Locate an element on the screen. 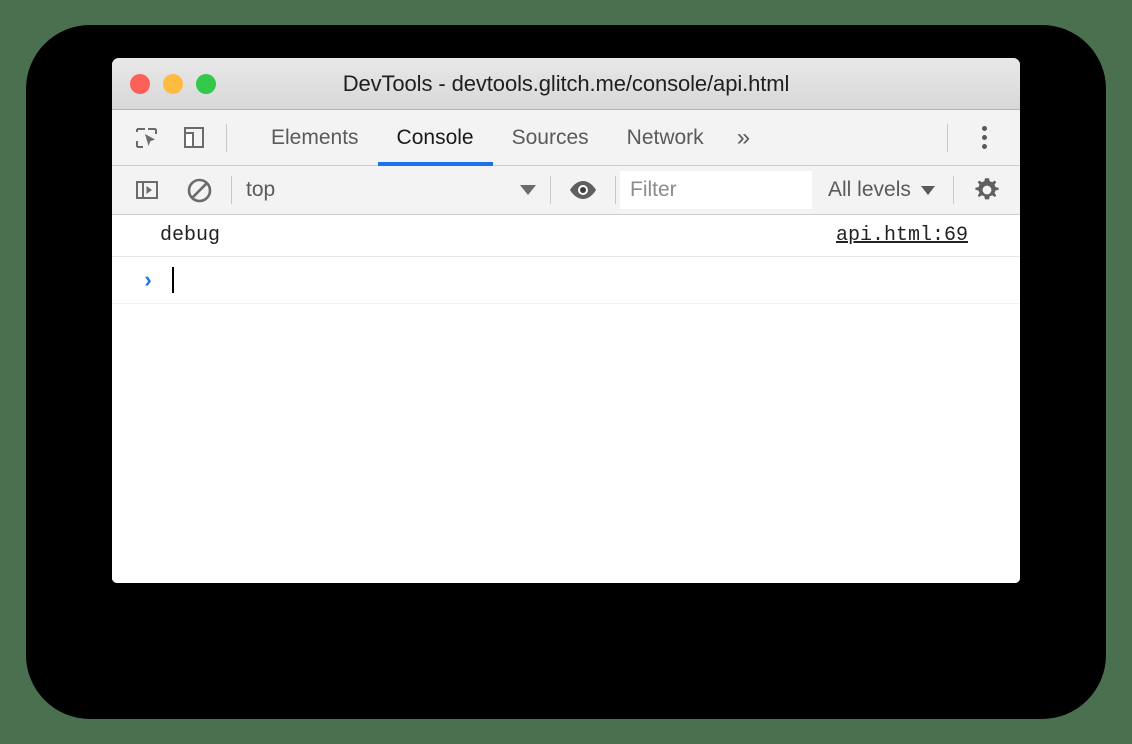 The height and width of the screenshot is (744, 1132). gear-icon is located at coordinates (987, 189).